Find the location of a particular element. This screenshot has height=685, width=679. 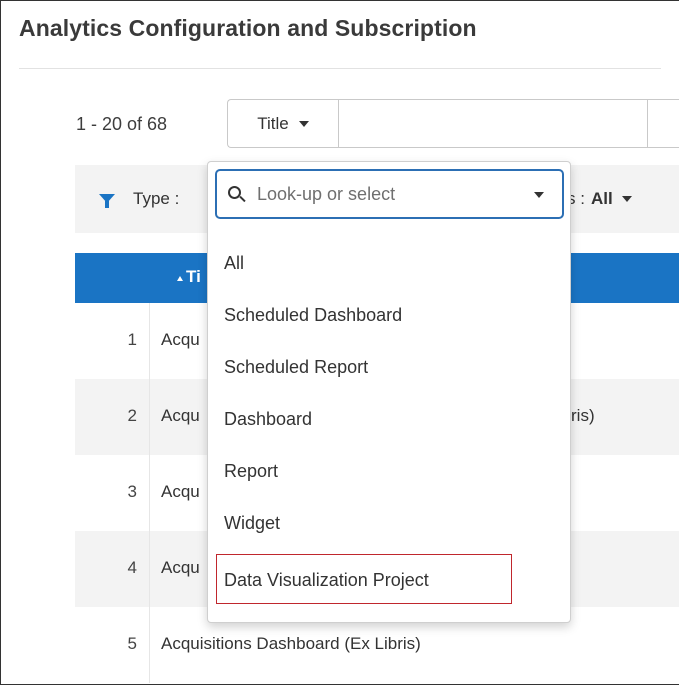

option-scheduled-report: Scheduled Report is located at coordinates (389, 372).